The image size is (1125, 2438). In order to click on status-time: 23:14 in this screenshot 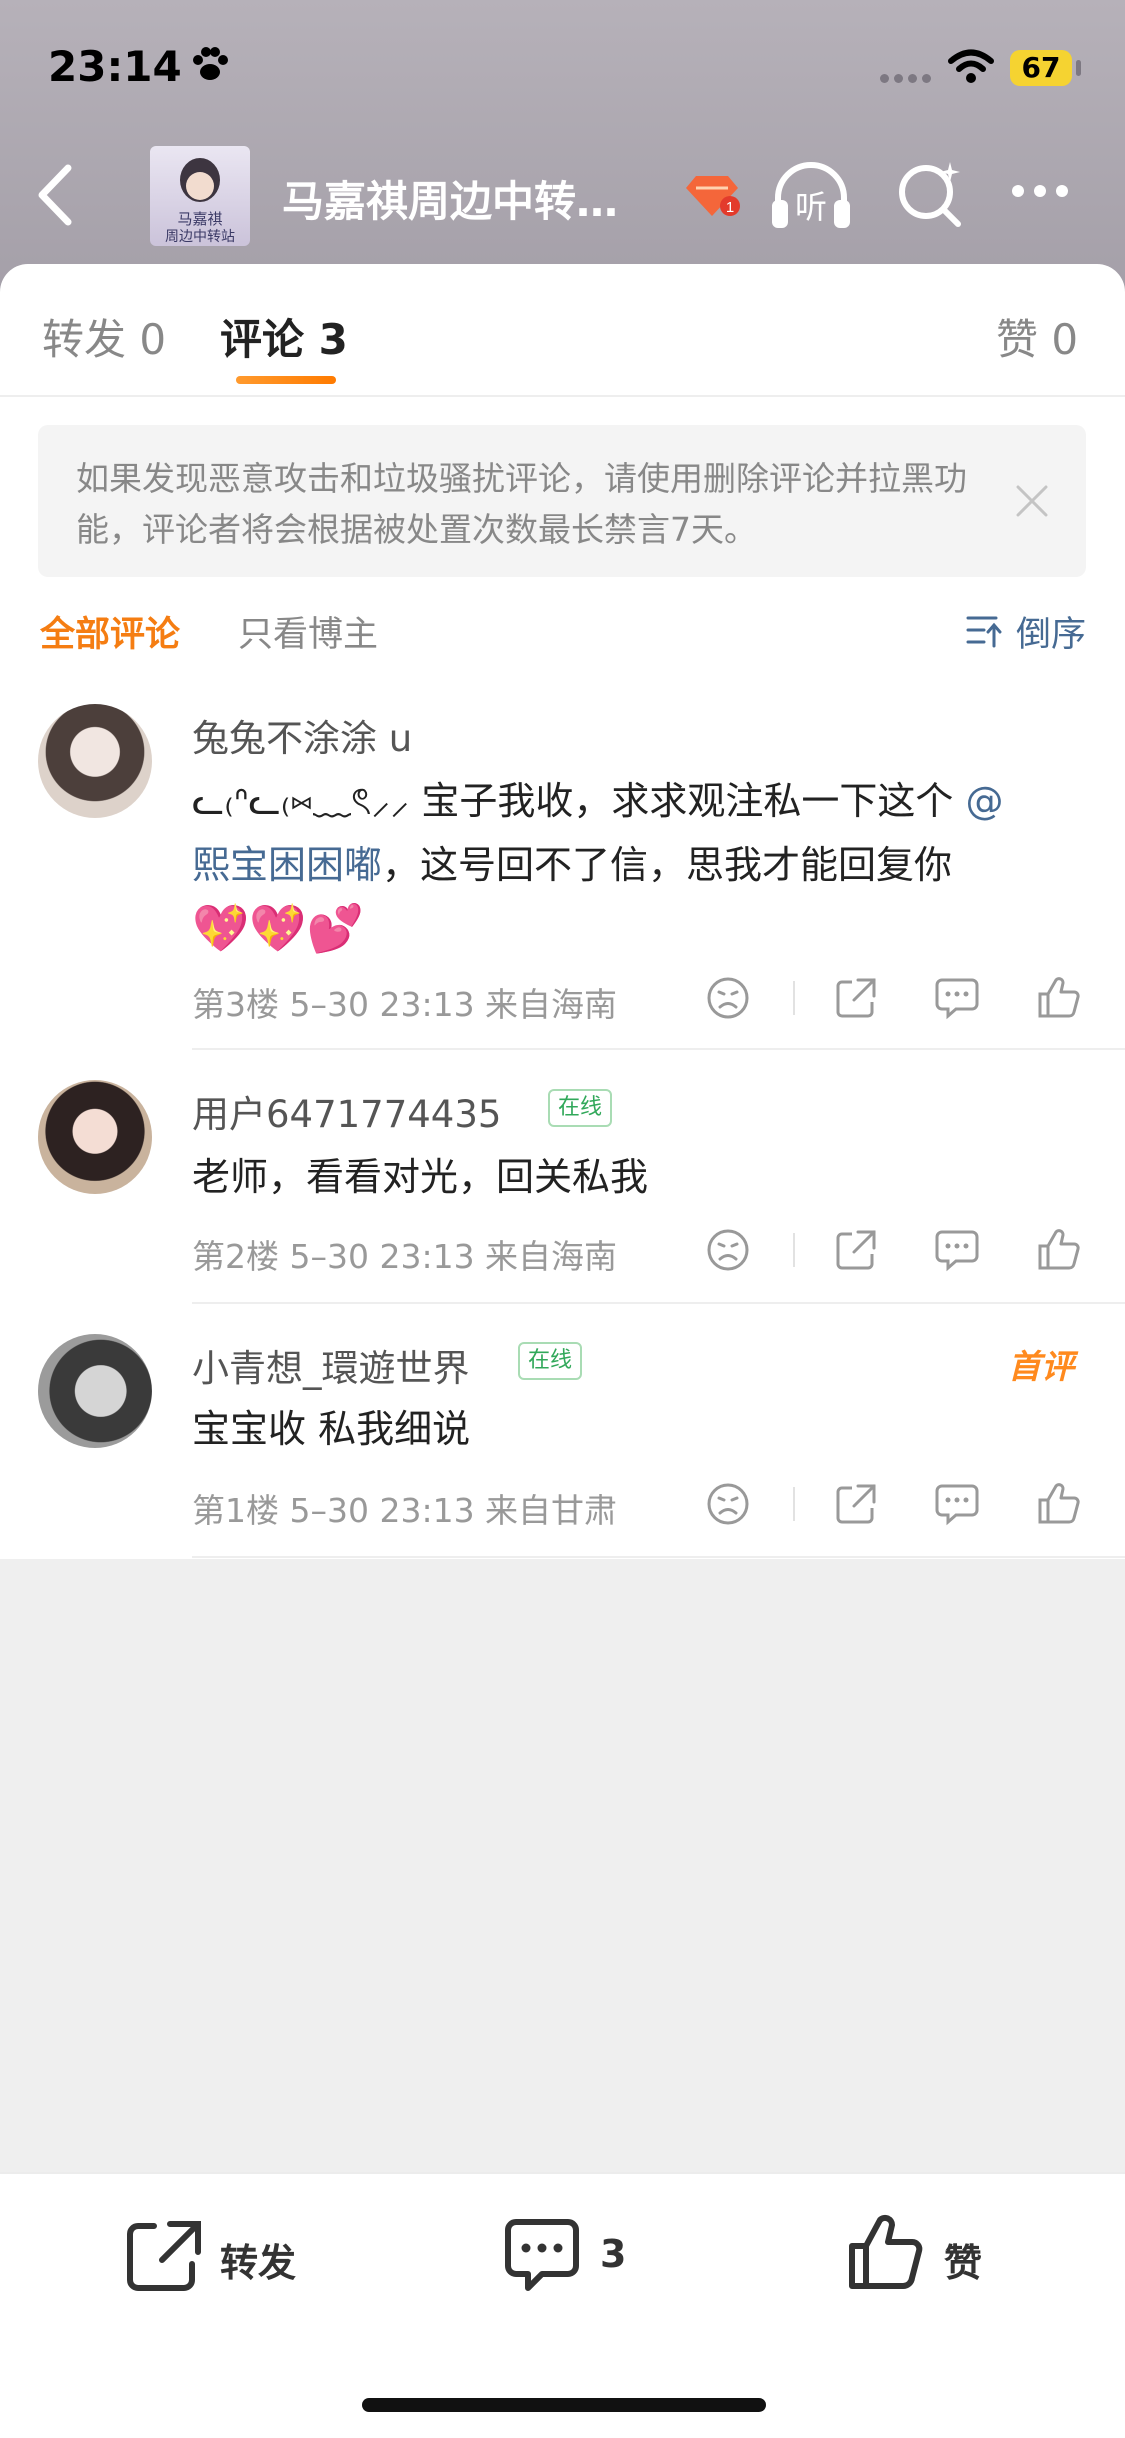, I will do `click(115, 66)`.